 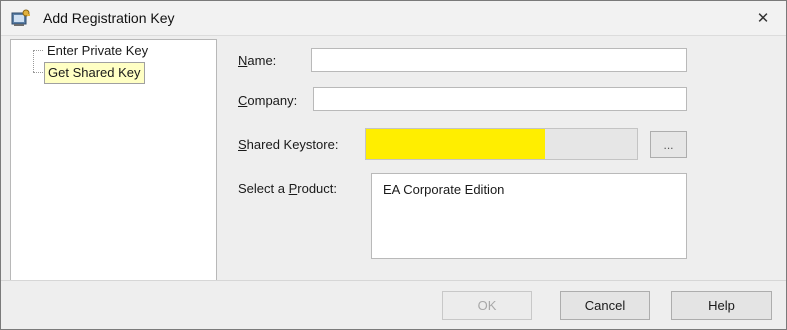 I want to click on tree-item-label: Get Shared Key, so click(x=94, y=72).